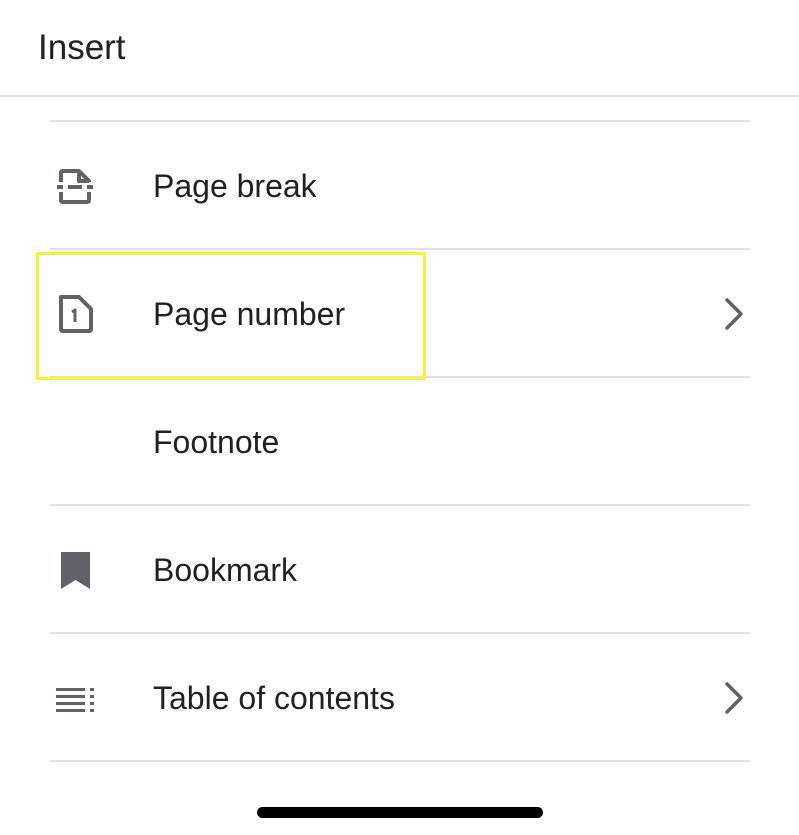 The image size is (799, 835). I want to click on menu-item-page-number: Page number, so click(400, 313).